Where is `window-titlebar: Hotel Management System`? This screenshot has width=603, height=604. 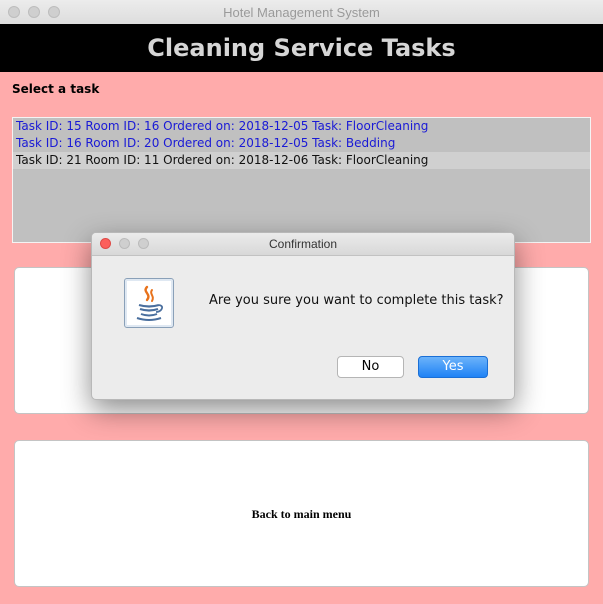 window-titlebar: Hotel Management System is located at coordinates (301, 12).